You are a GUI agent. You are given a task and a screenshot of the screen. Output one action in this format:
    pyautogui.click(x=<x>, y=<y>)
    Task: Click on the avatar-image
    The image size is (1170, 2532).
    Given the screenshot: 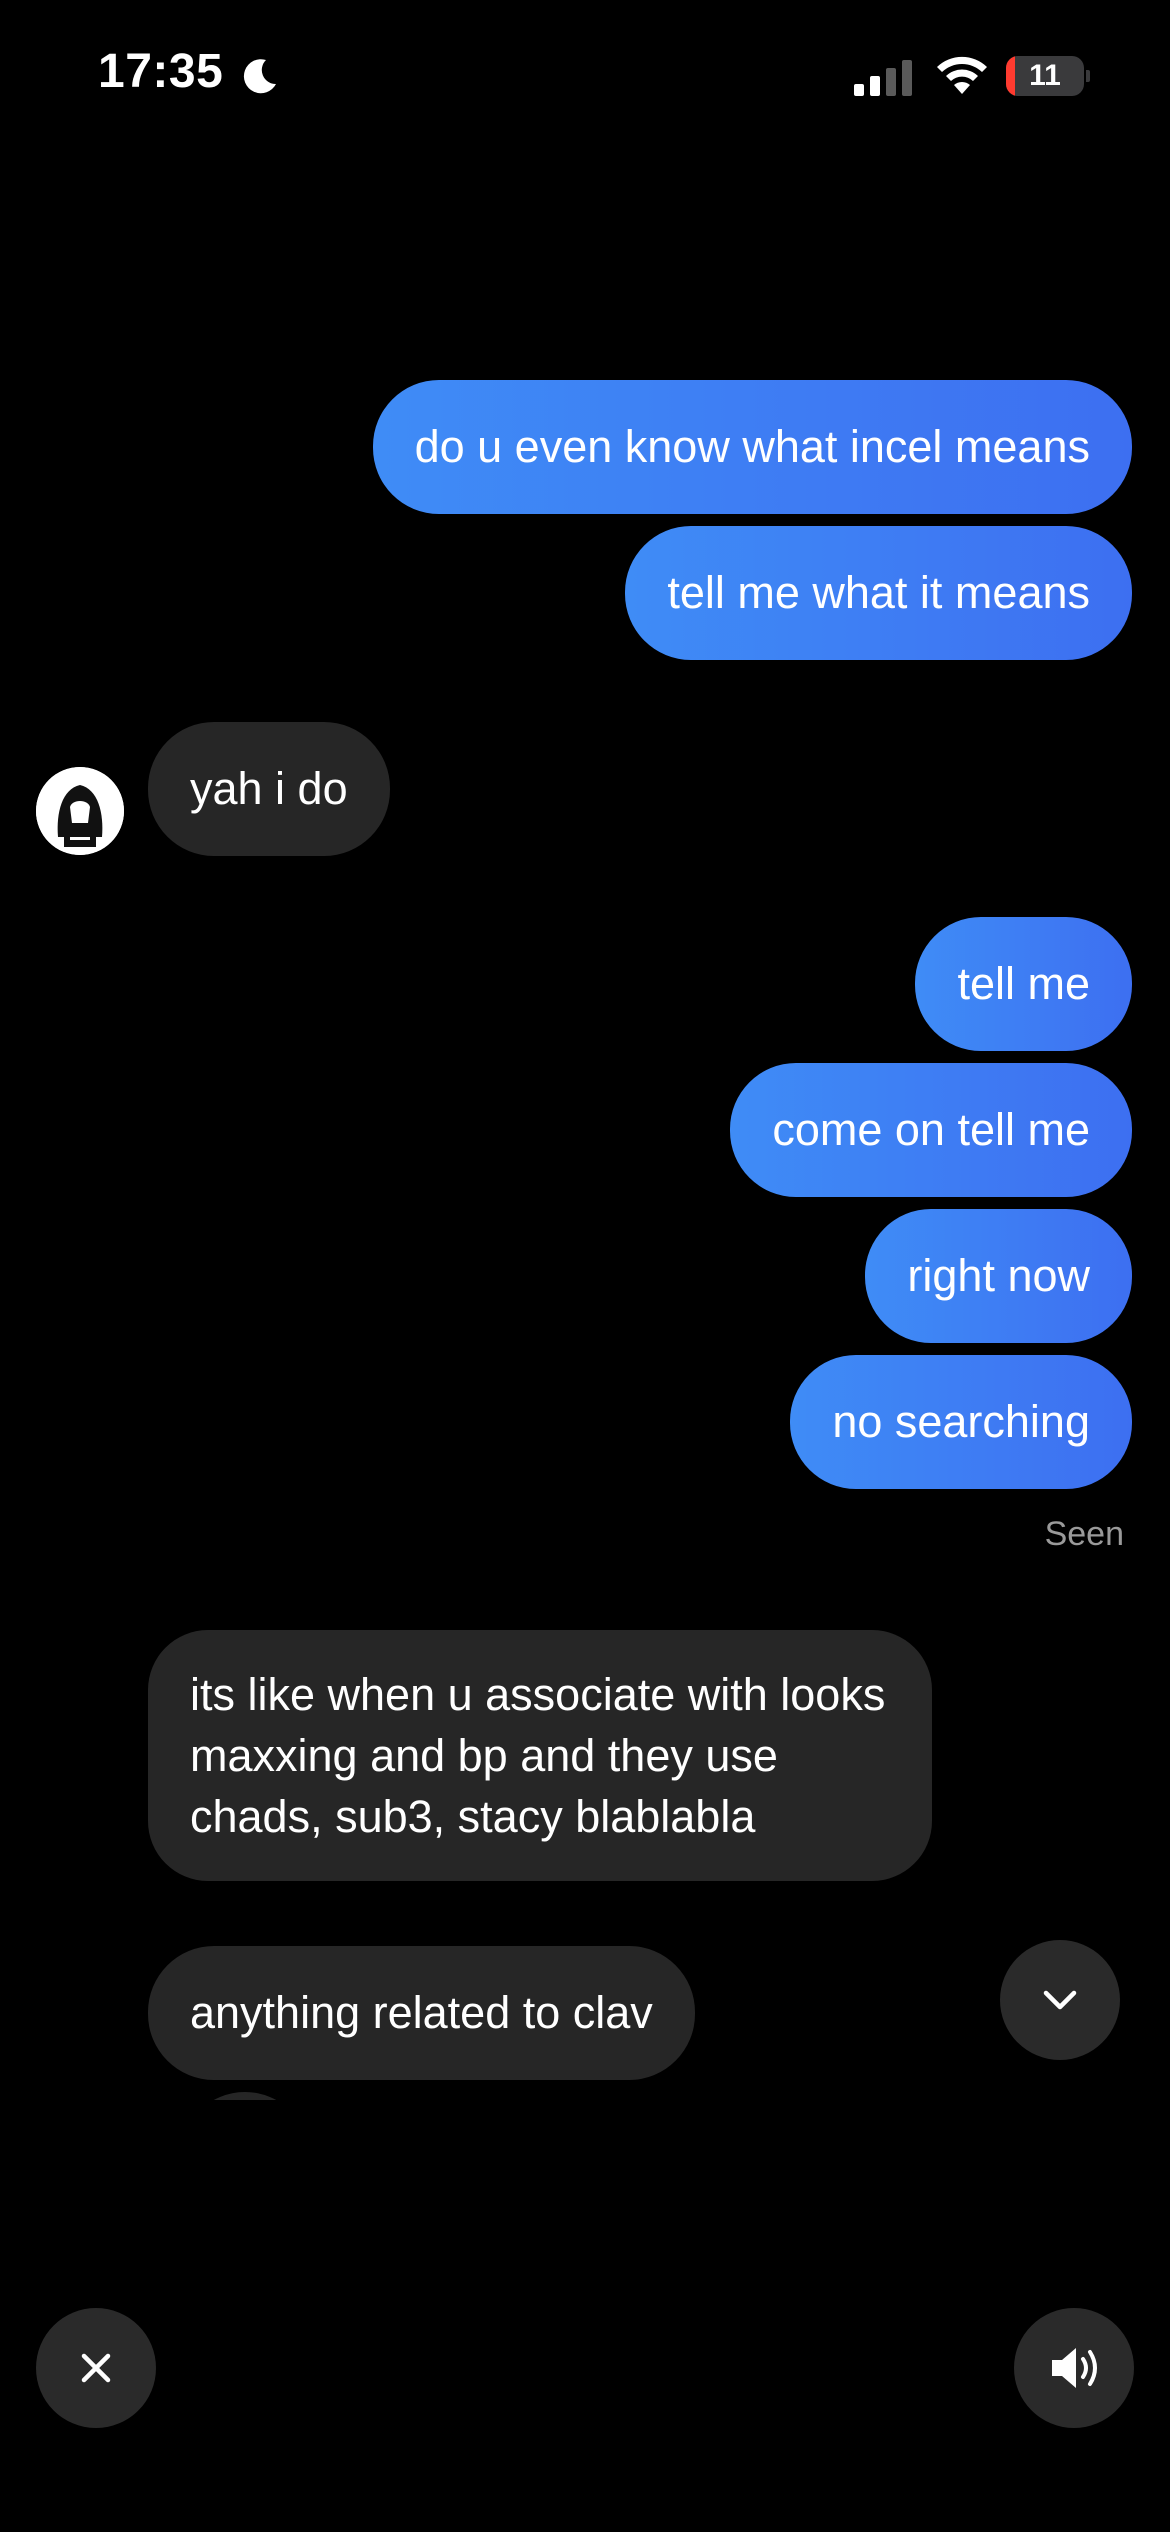 What is the action you would take?
    pyautogui.click(x=80, y=811)
    